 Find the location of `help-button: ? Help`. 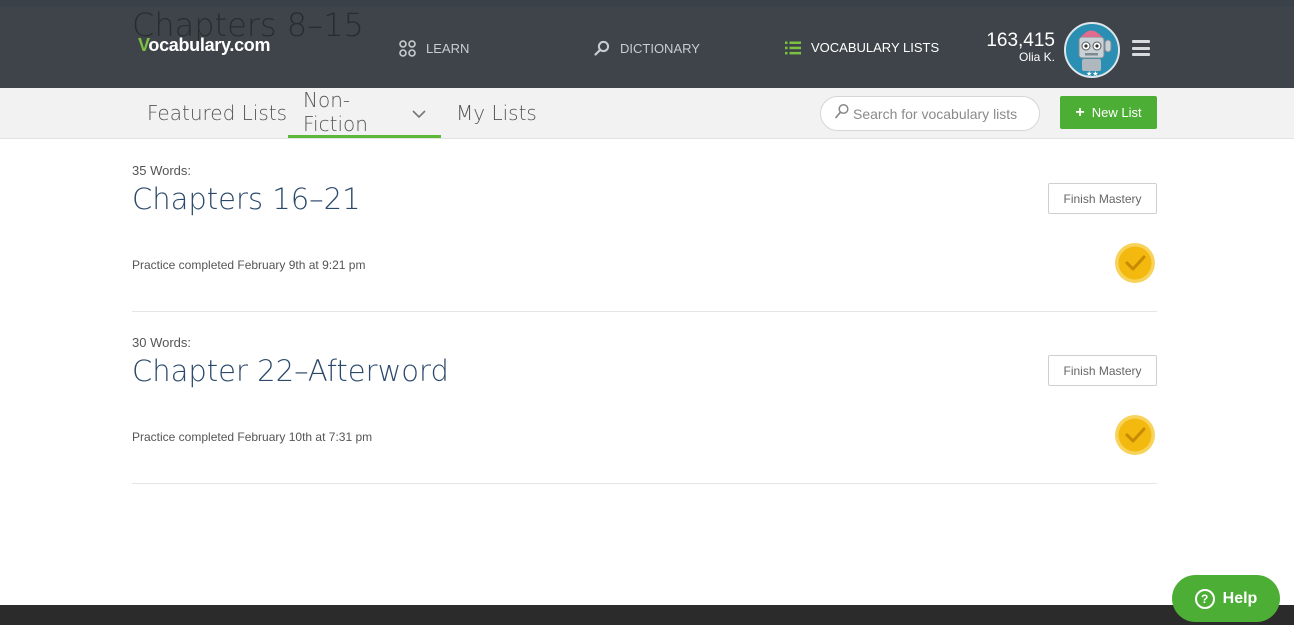

help-button: ? Help is located at coordinates (1226, 598).